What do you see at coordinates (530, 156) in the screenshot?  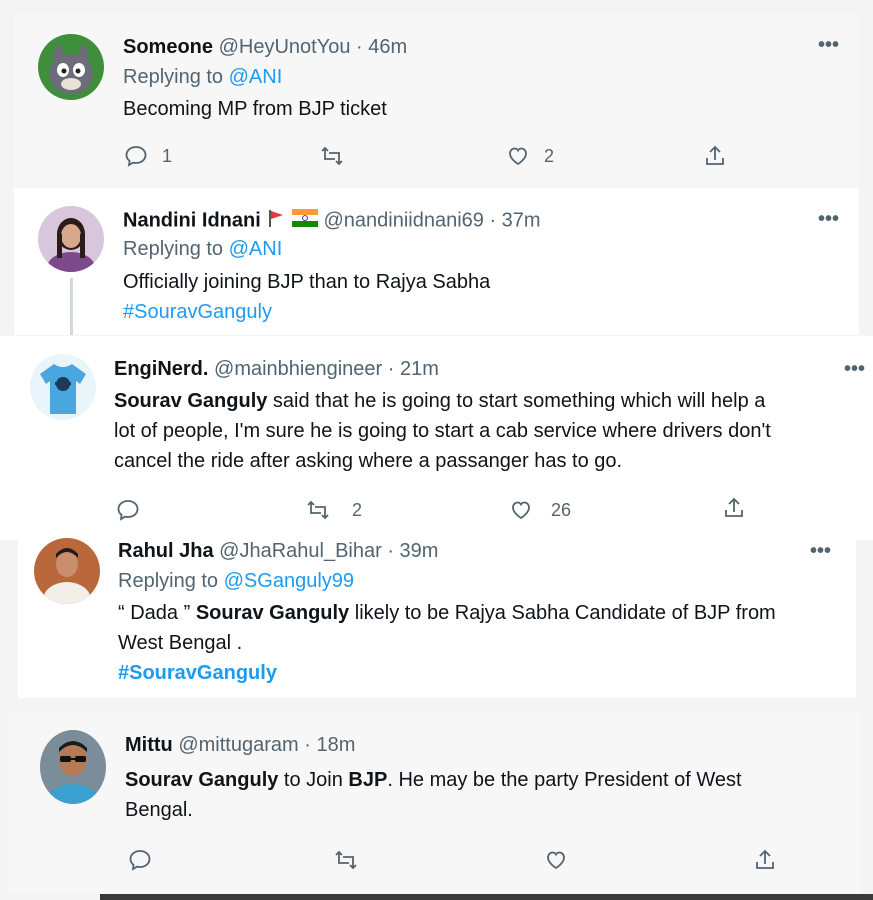 I see `like-button: 2` at bounding box center [530, 156].